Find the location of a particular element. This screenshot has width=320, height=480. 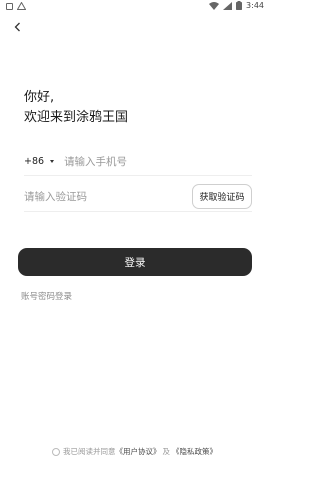

phone-row: +86 is located at coordinates (138, 162).